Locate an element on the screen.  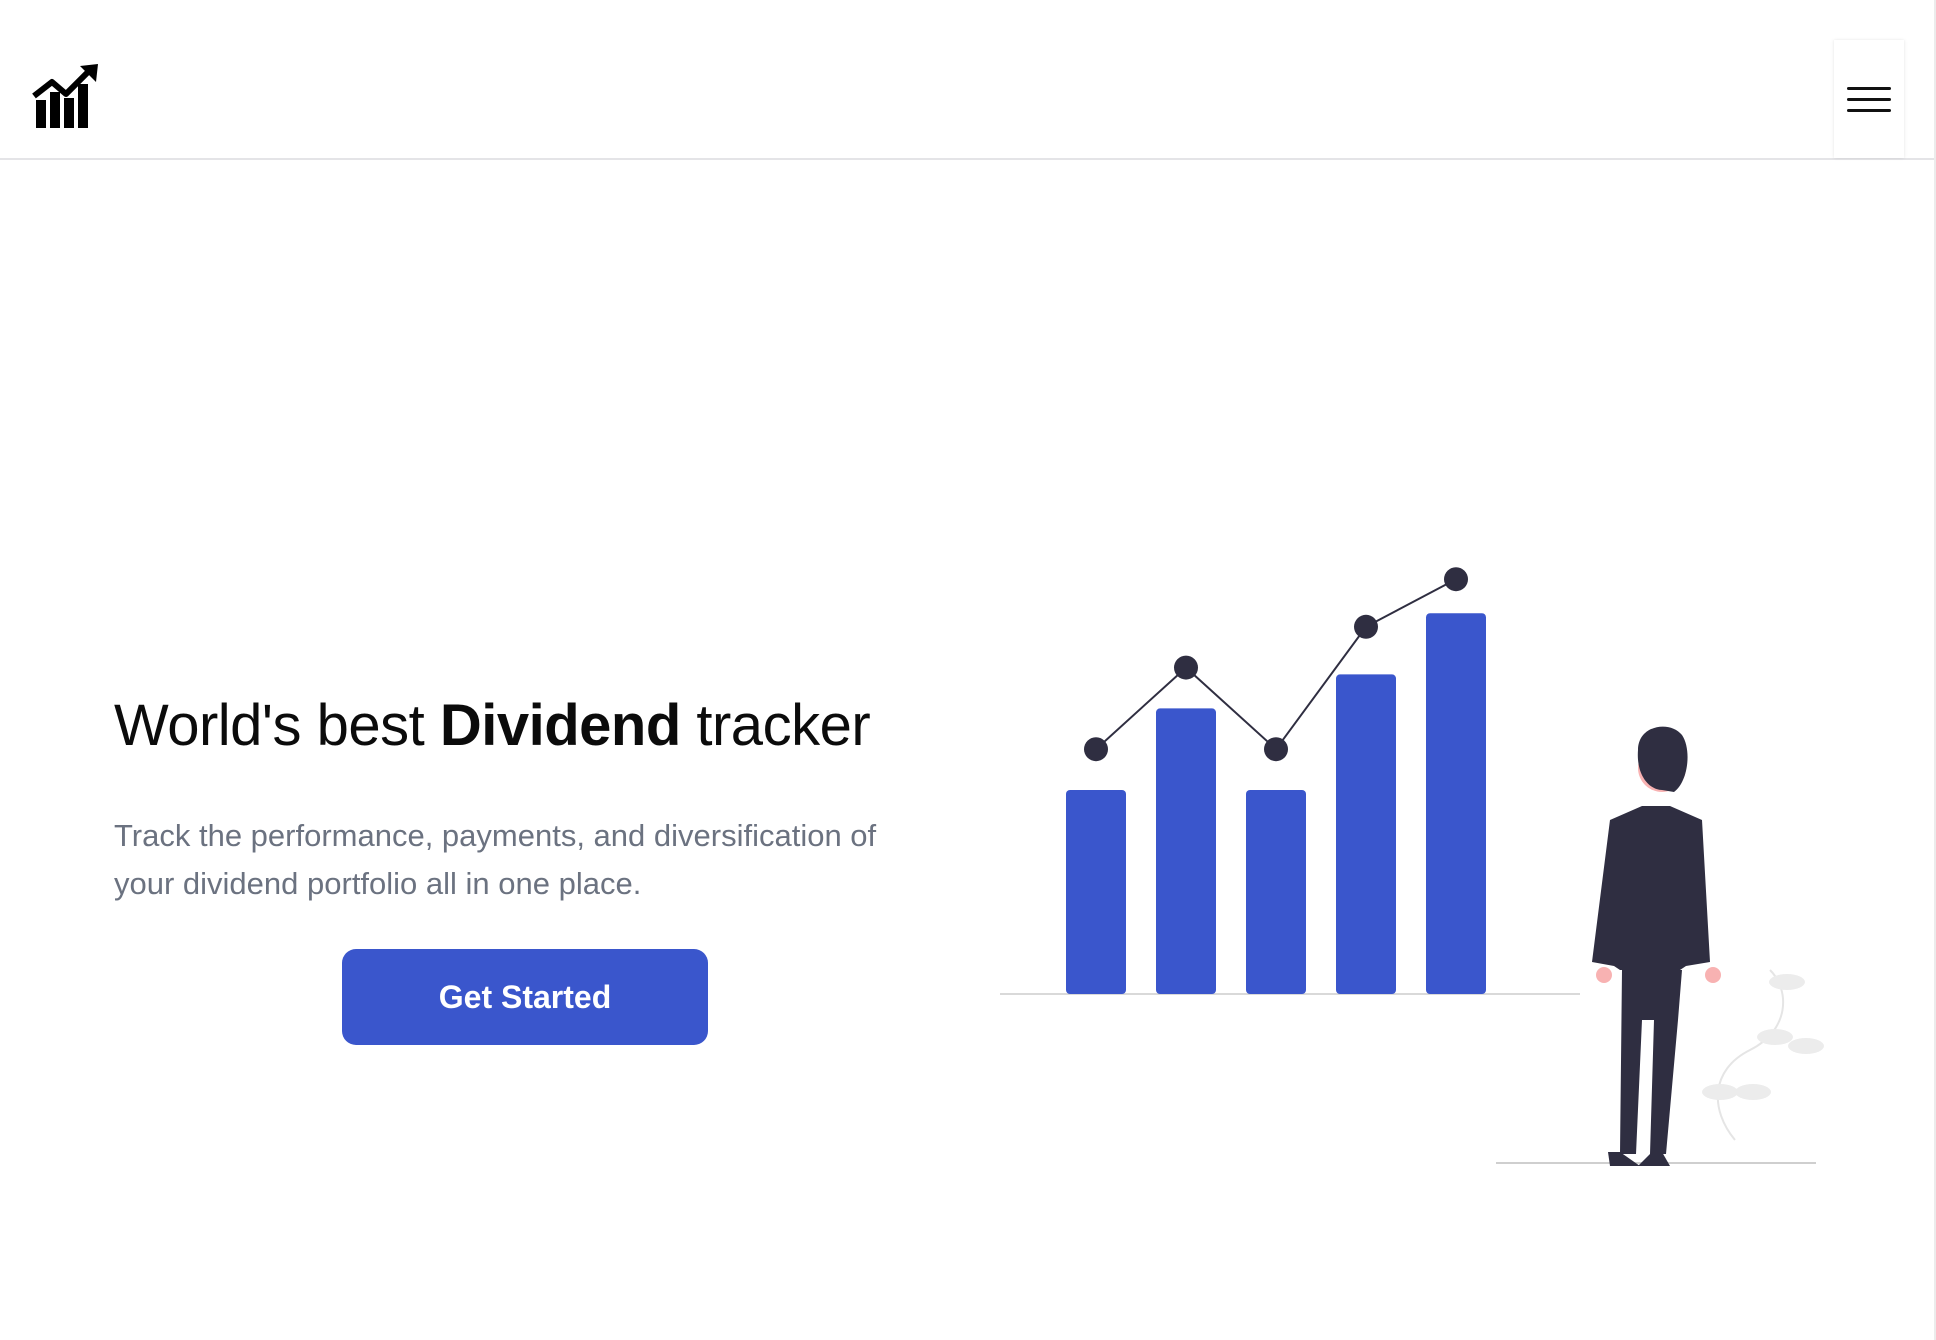
hero-title-pre: World's best is located at coordinates (277, 725).